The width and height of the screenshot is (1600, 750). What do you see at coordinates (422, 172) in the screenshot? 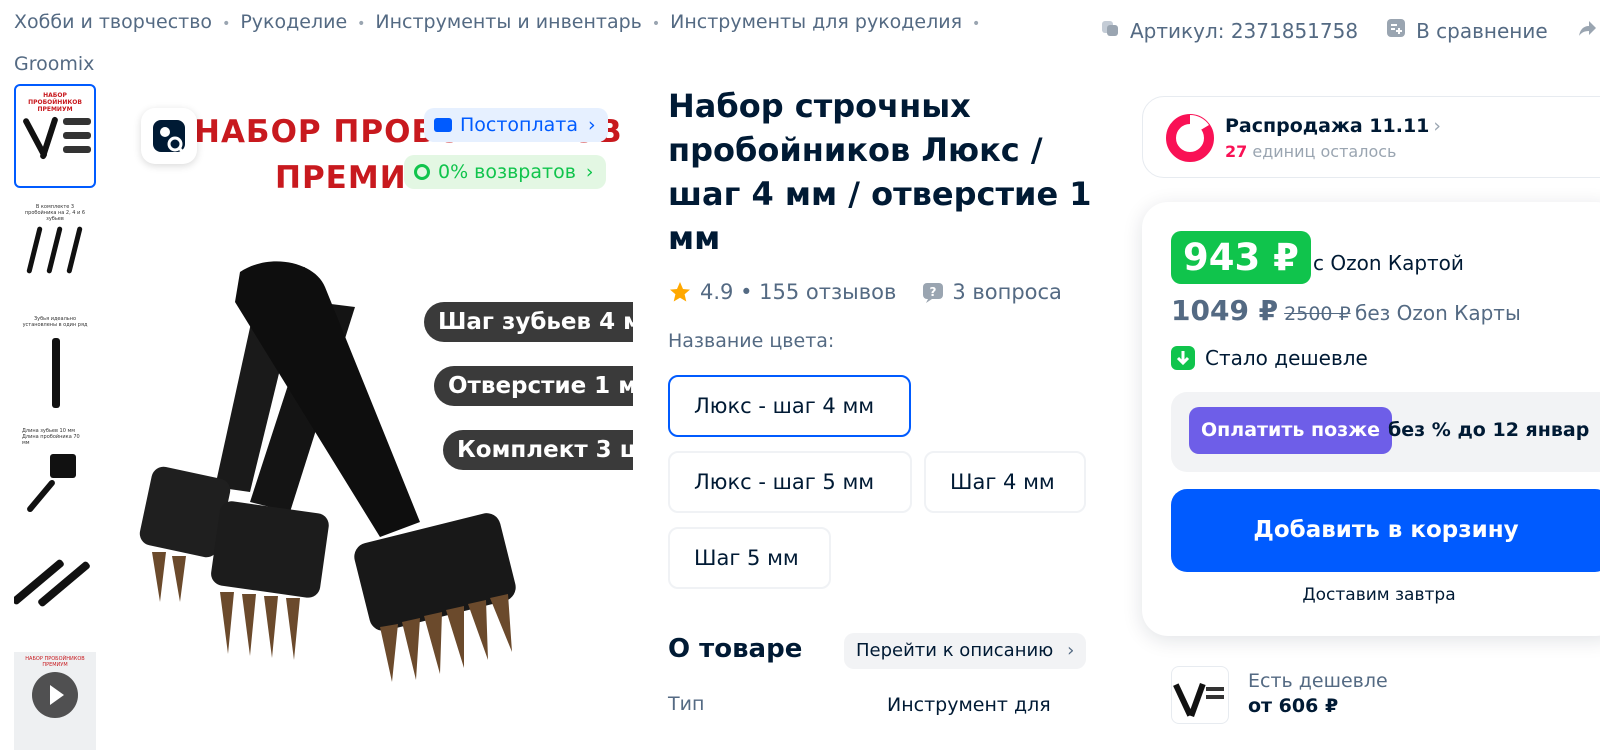
I see `return-icon` at bounding box center [422, 172].